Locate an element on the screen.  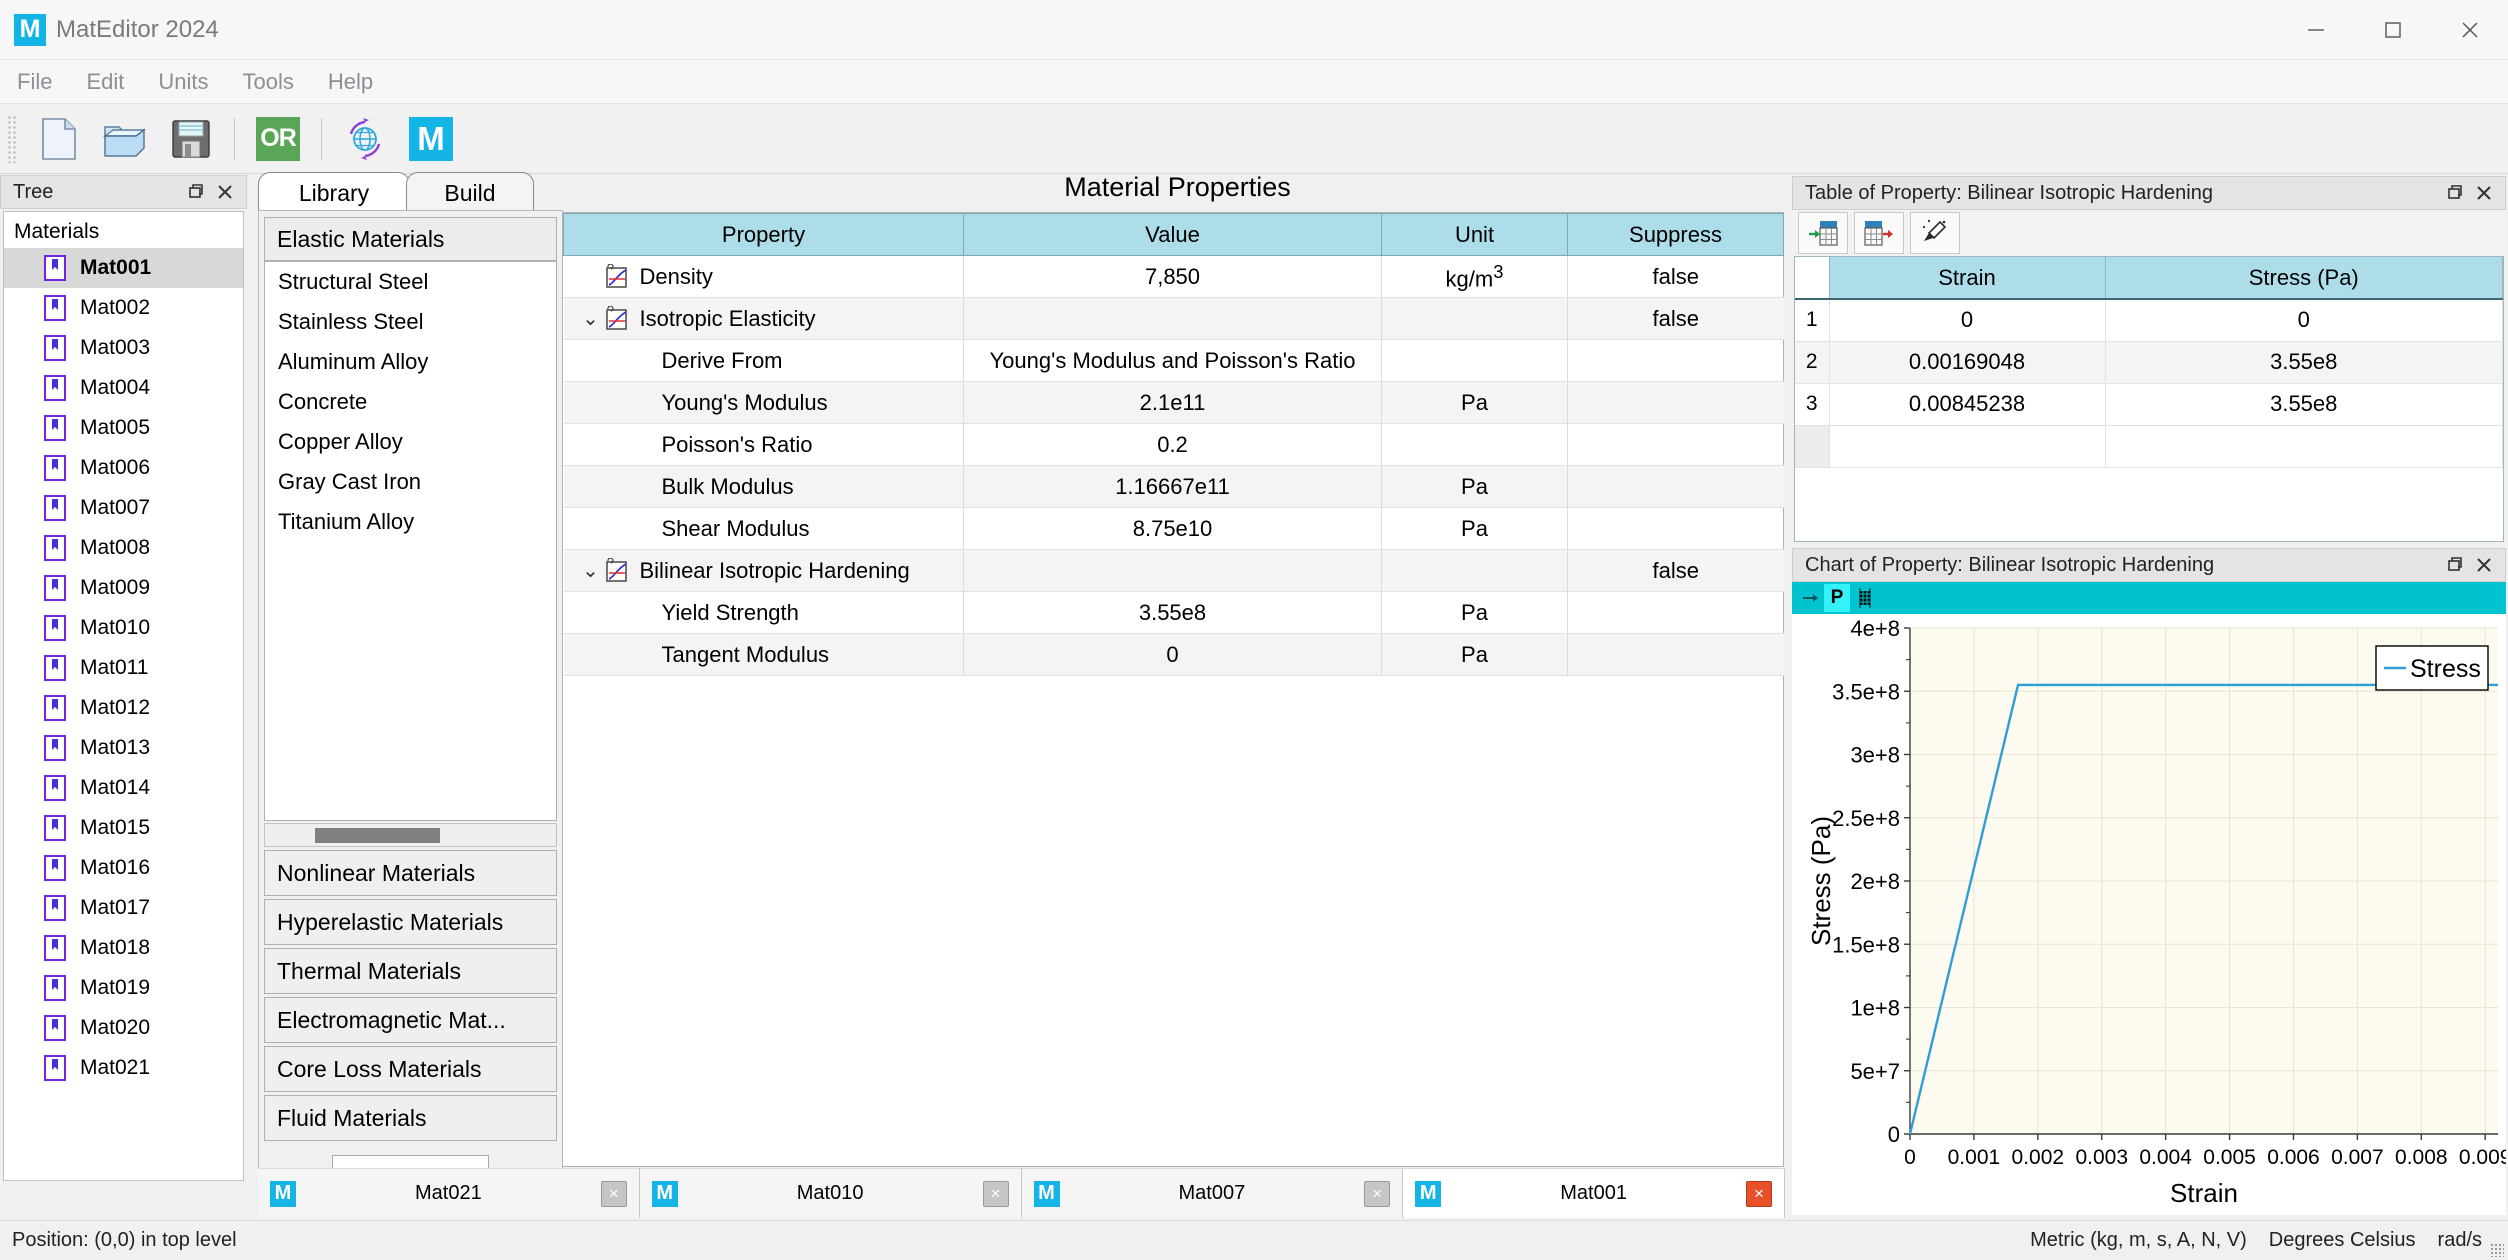
tree-item-mat005: Mat005 is located at coordinates (123, 428).